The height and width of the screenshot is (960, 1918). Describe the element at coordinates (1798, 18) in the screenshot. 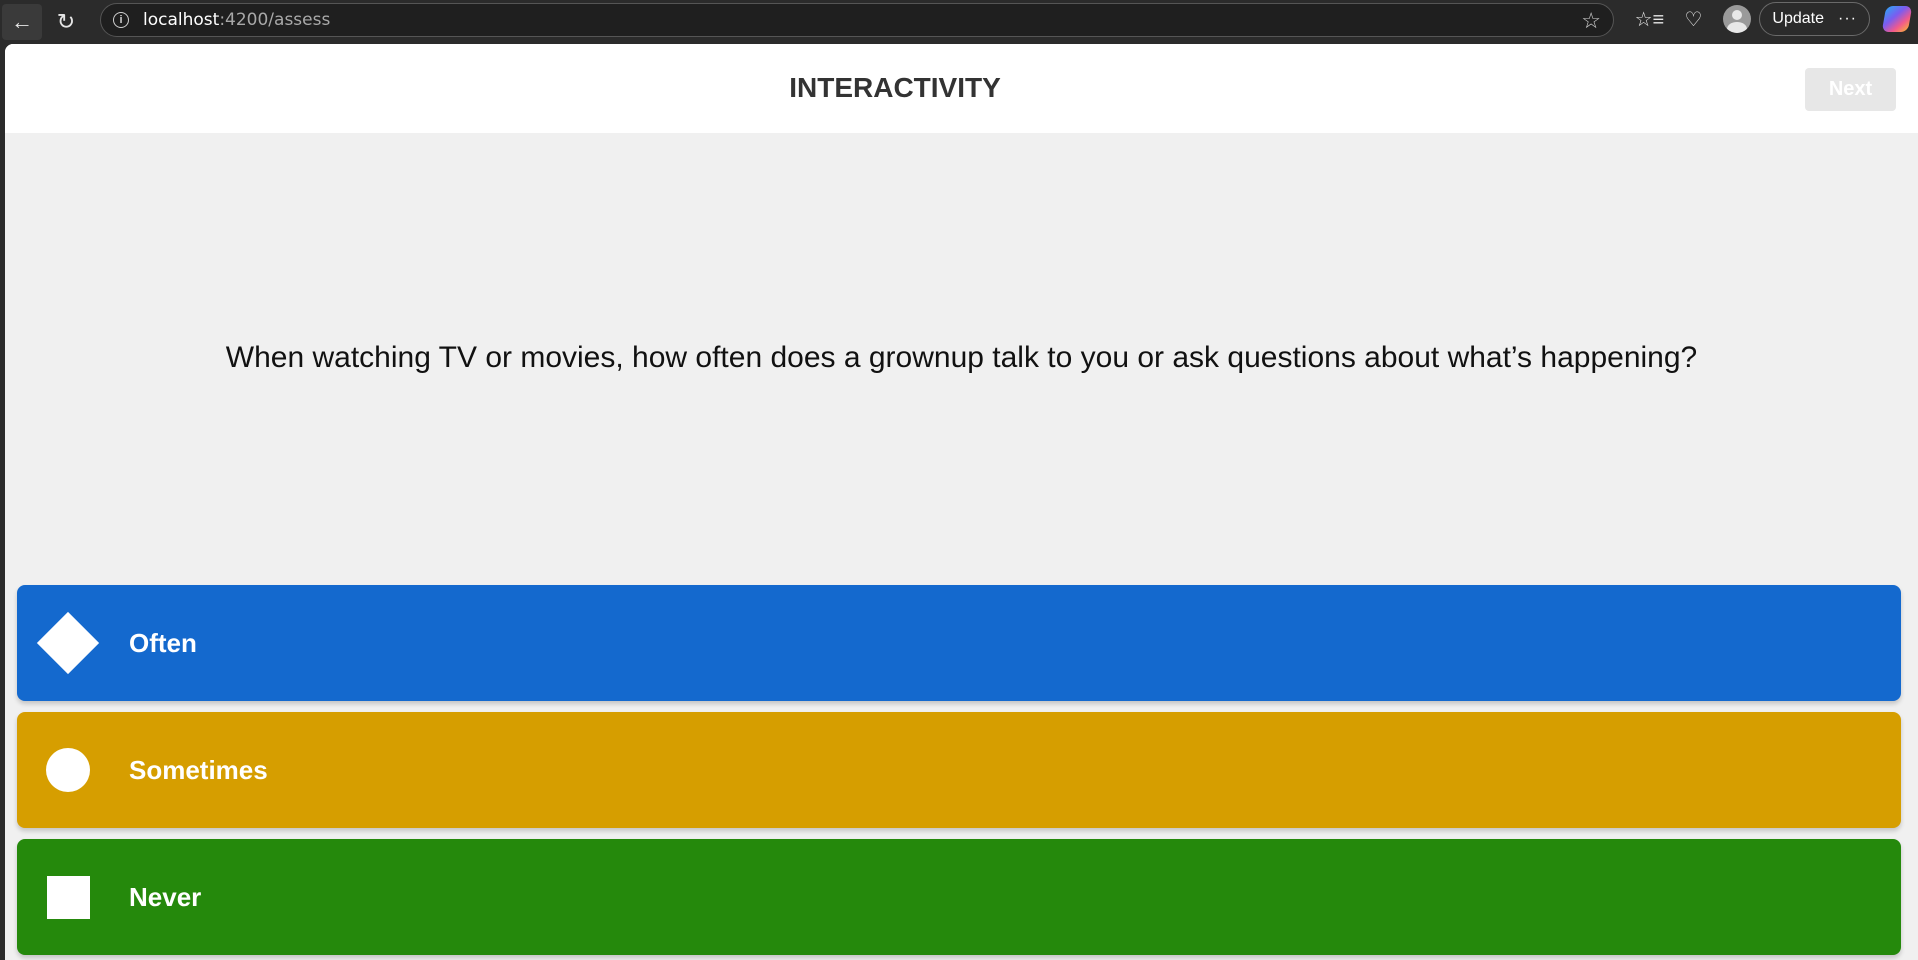

I see `update-label: Update` at that location.